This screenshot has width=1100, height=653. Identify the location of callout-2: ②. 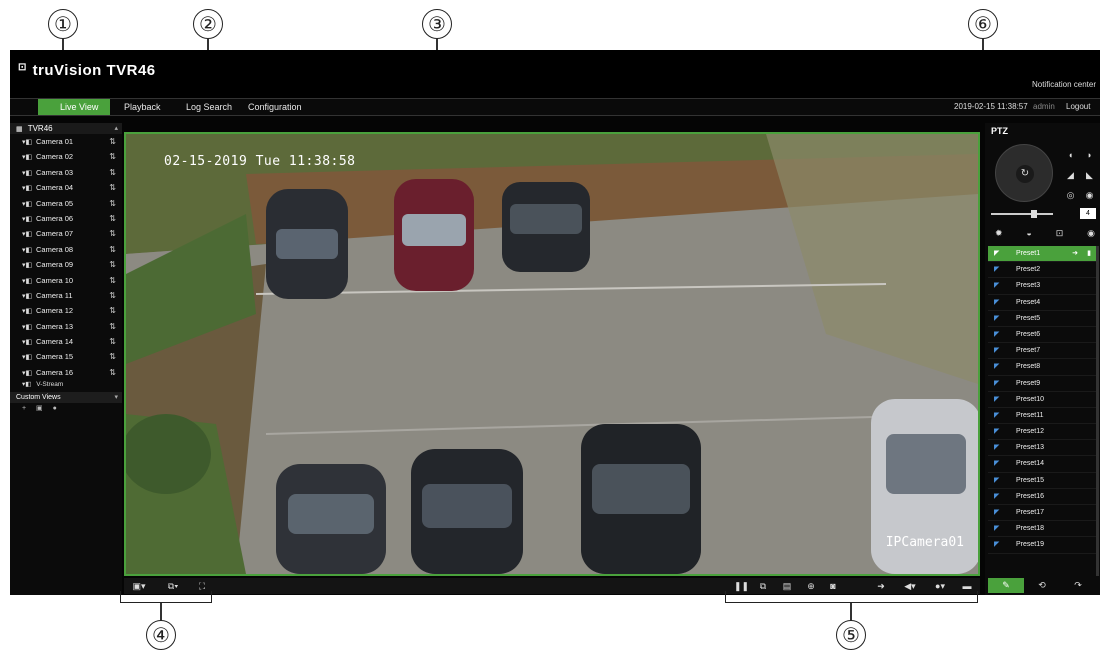
(208, 24).